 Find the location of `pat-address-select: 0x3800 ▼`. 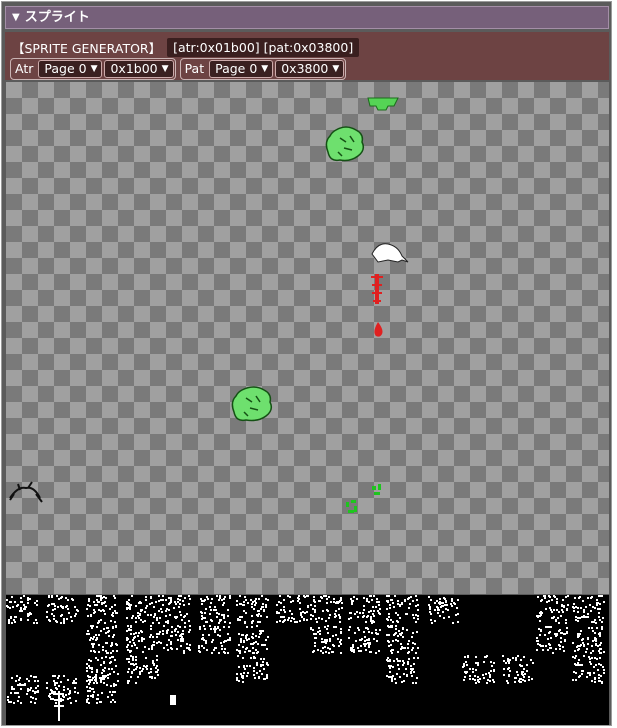

pat-address-select: 0x3800 ▼ is located at coordinates (310, 69).